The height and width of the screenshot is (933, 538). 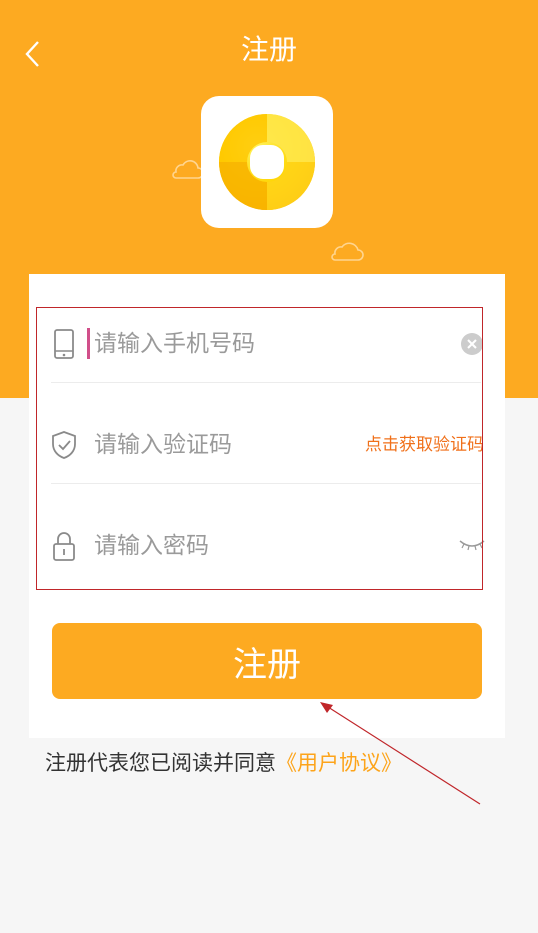 I want to click on app-logo, so click(x=267, y=162).